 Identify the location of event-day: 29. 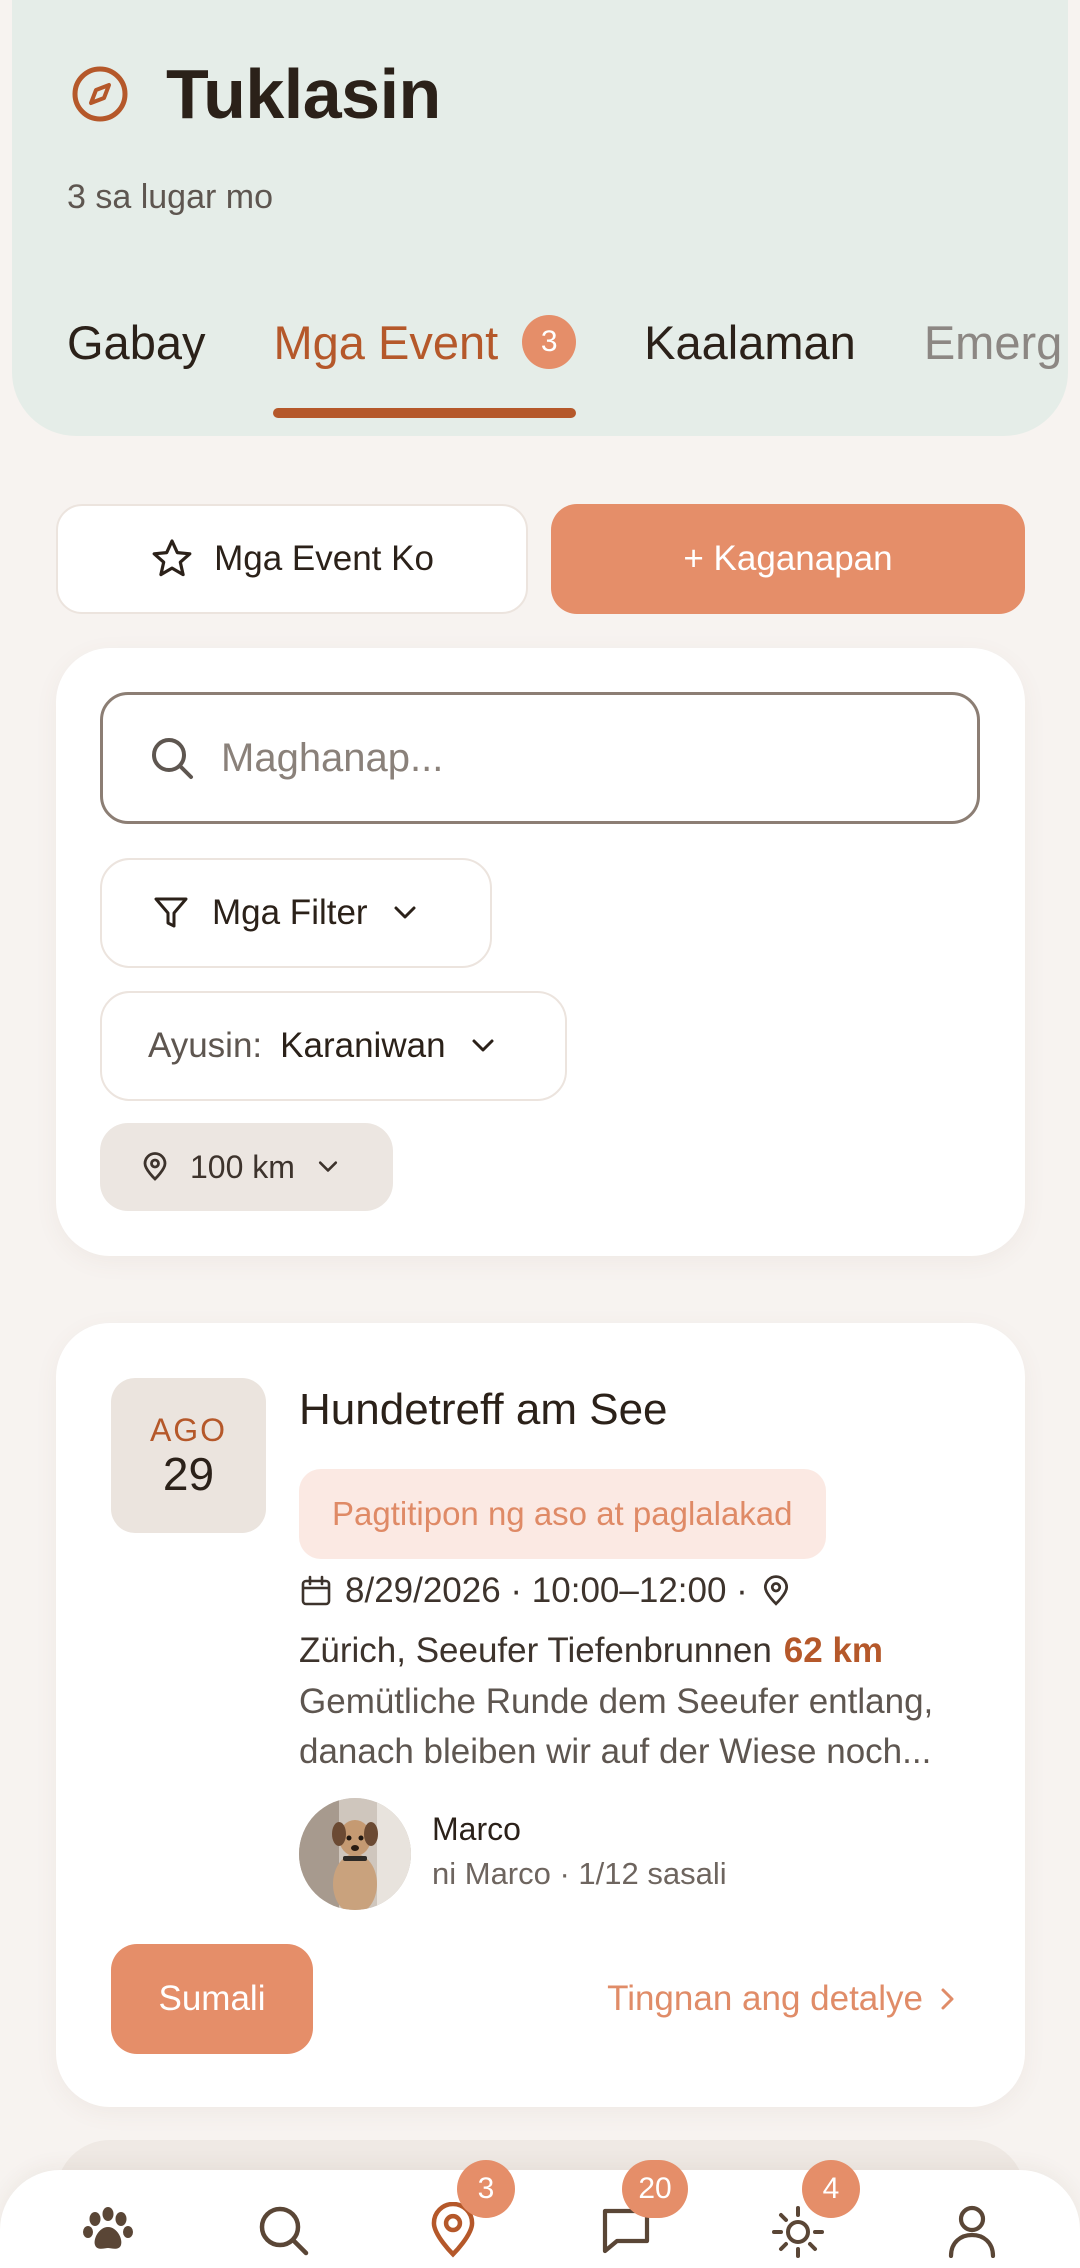
(188, 1473).